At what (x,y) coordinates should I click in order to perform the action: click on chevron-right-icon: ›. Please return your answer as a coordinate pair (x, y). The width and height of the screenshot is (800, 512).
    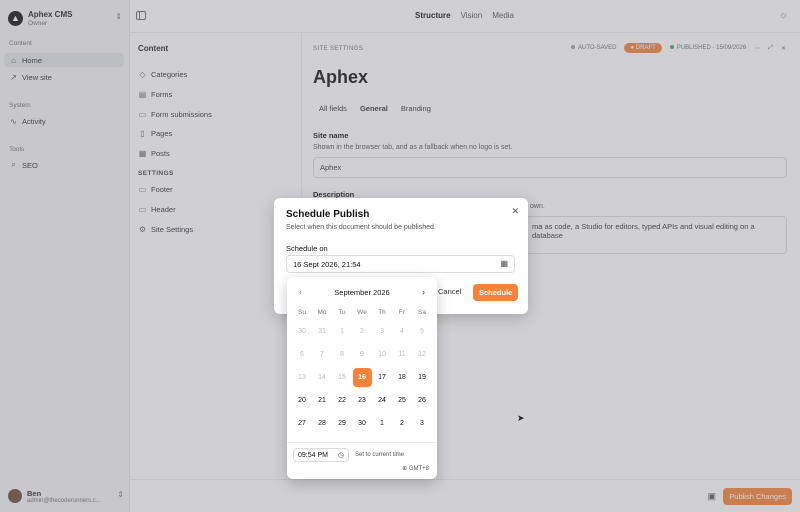
    Looking at the image, I should click on (423, 292).